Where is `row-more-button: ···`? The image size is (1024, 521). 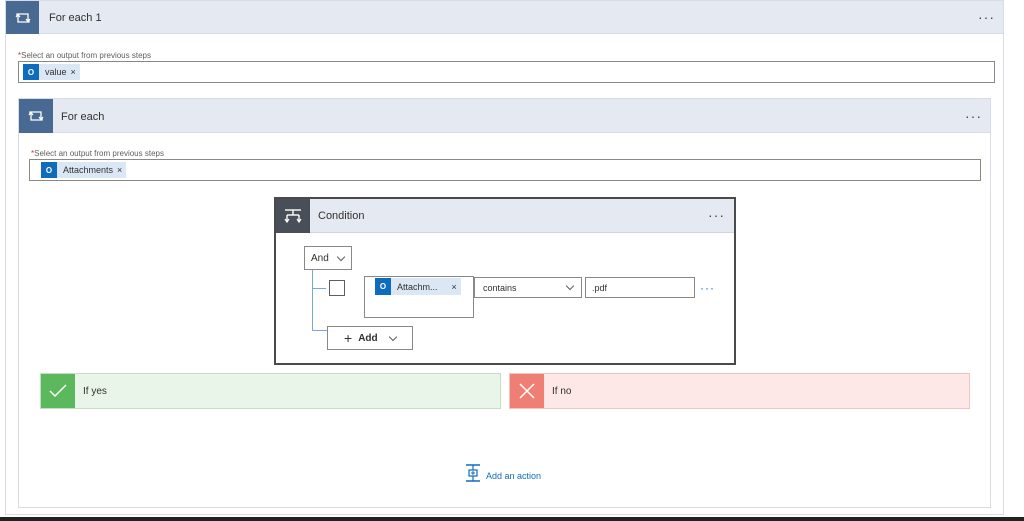 row-more-button: ··· is located at coordinates (707, 288).